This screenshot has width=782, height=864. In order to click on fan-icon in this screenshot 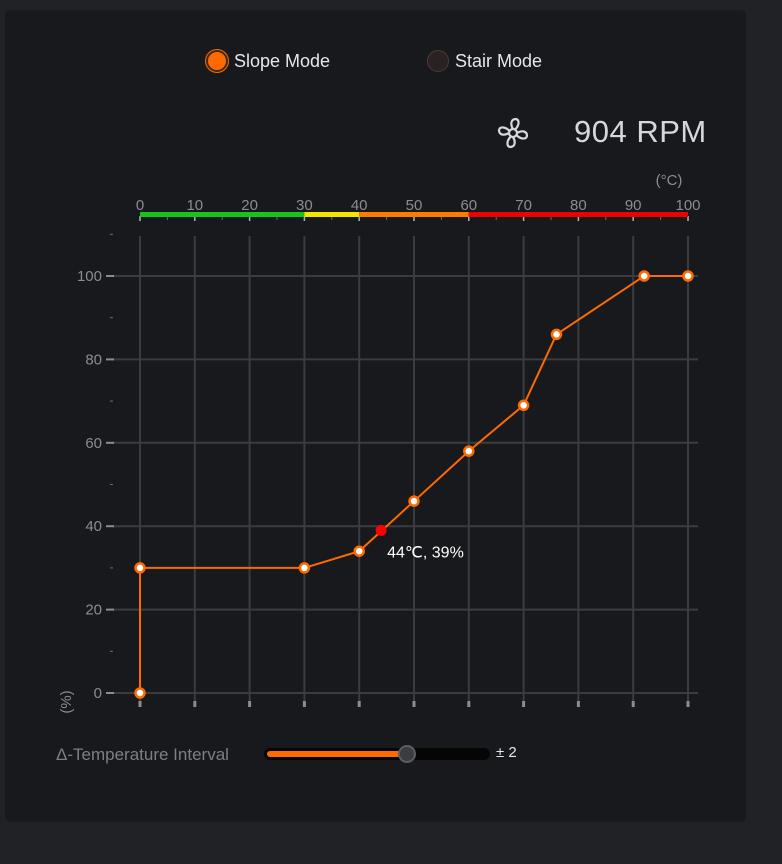, I will do `click(513, 133)`.